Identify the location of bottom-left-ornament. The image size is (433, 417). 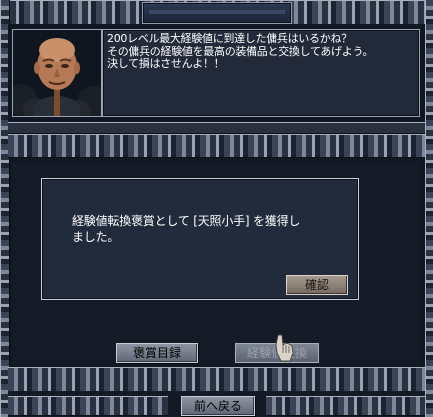
(88, 406).